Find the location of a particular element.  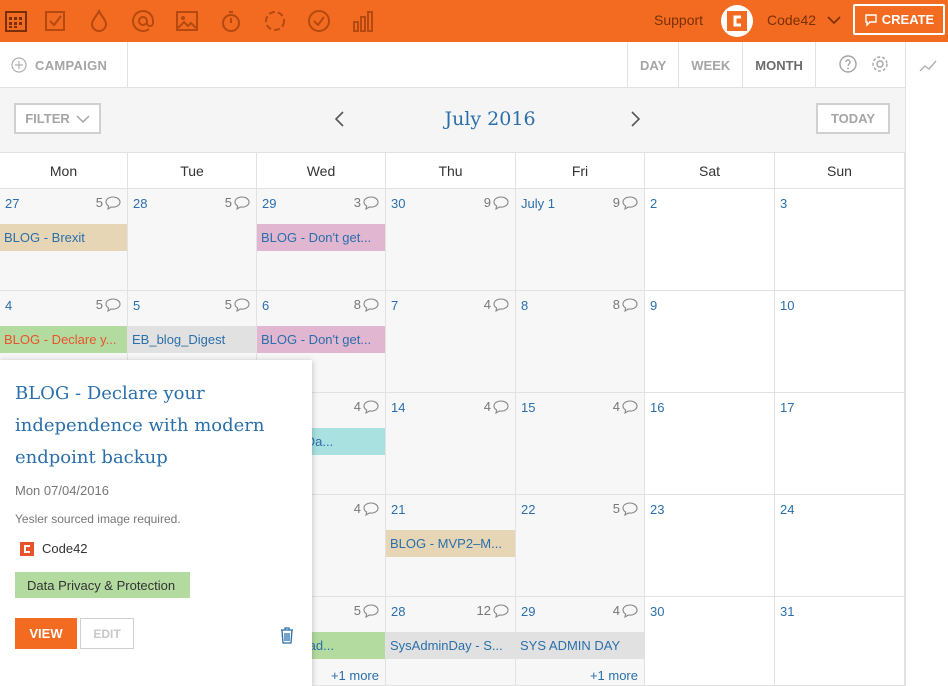

month-title: July 2016 is located at coordinates (490, 119).